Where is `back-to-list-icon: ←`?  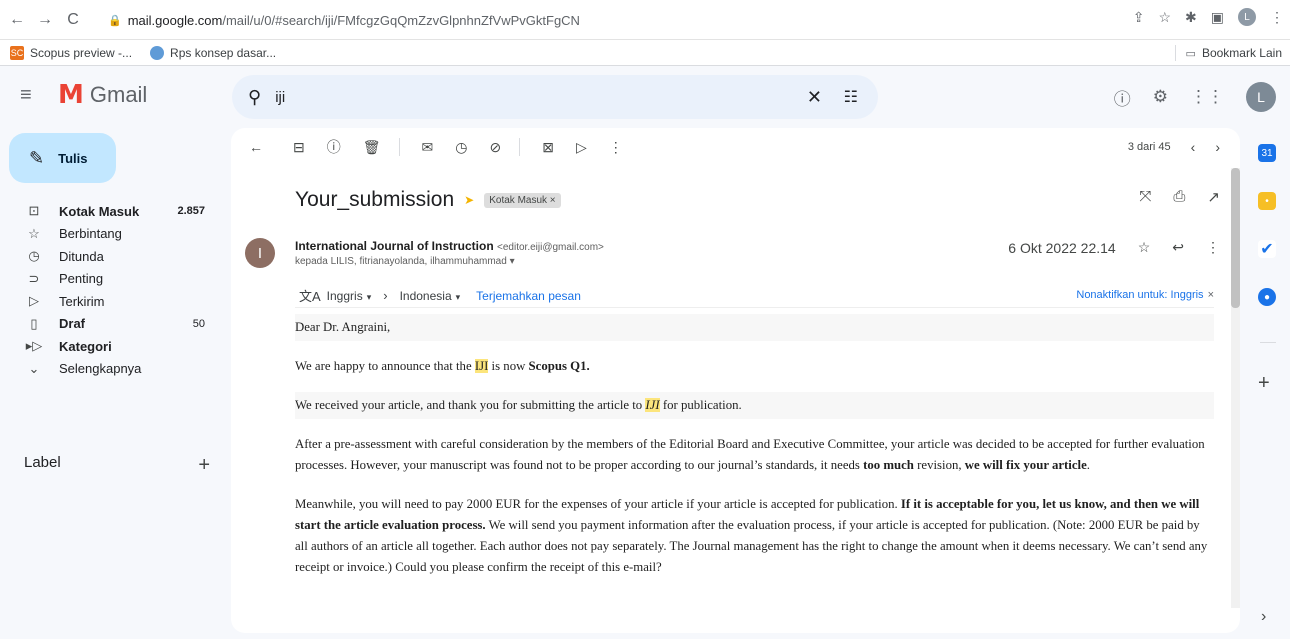 back-to-list-icon: ← is located at coordinates (256, 147).